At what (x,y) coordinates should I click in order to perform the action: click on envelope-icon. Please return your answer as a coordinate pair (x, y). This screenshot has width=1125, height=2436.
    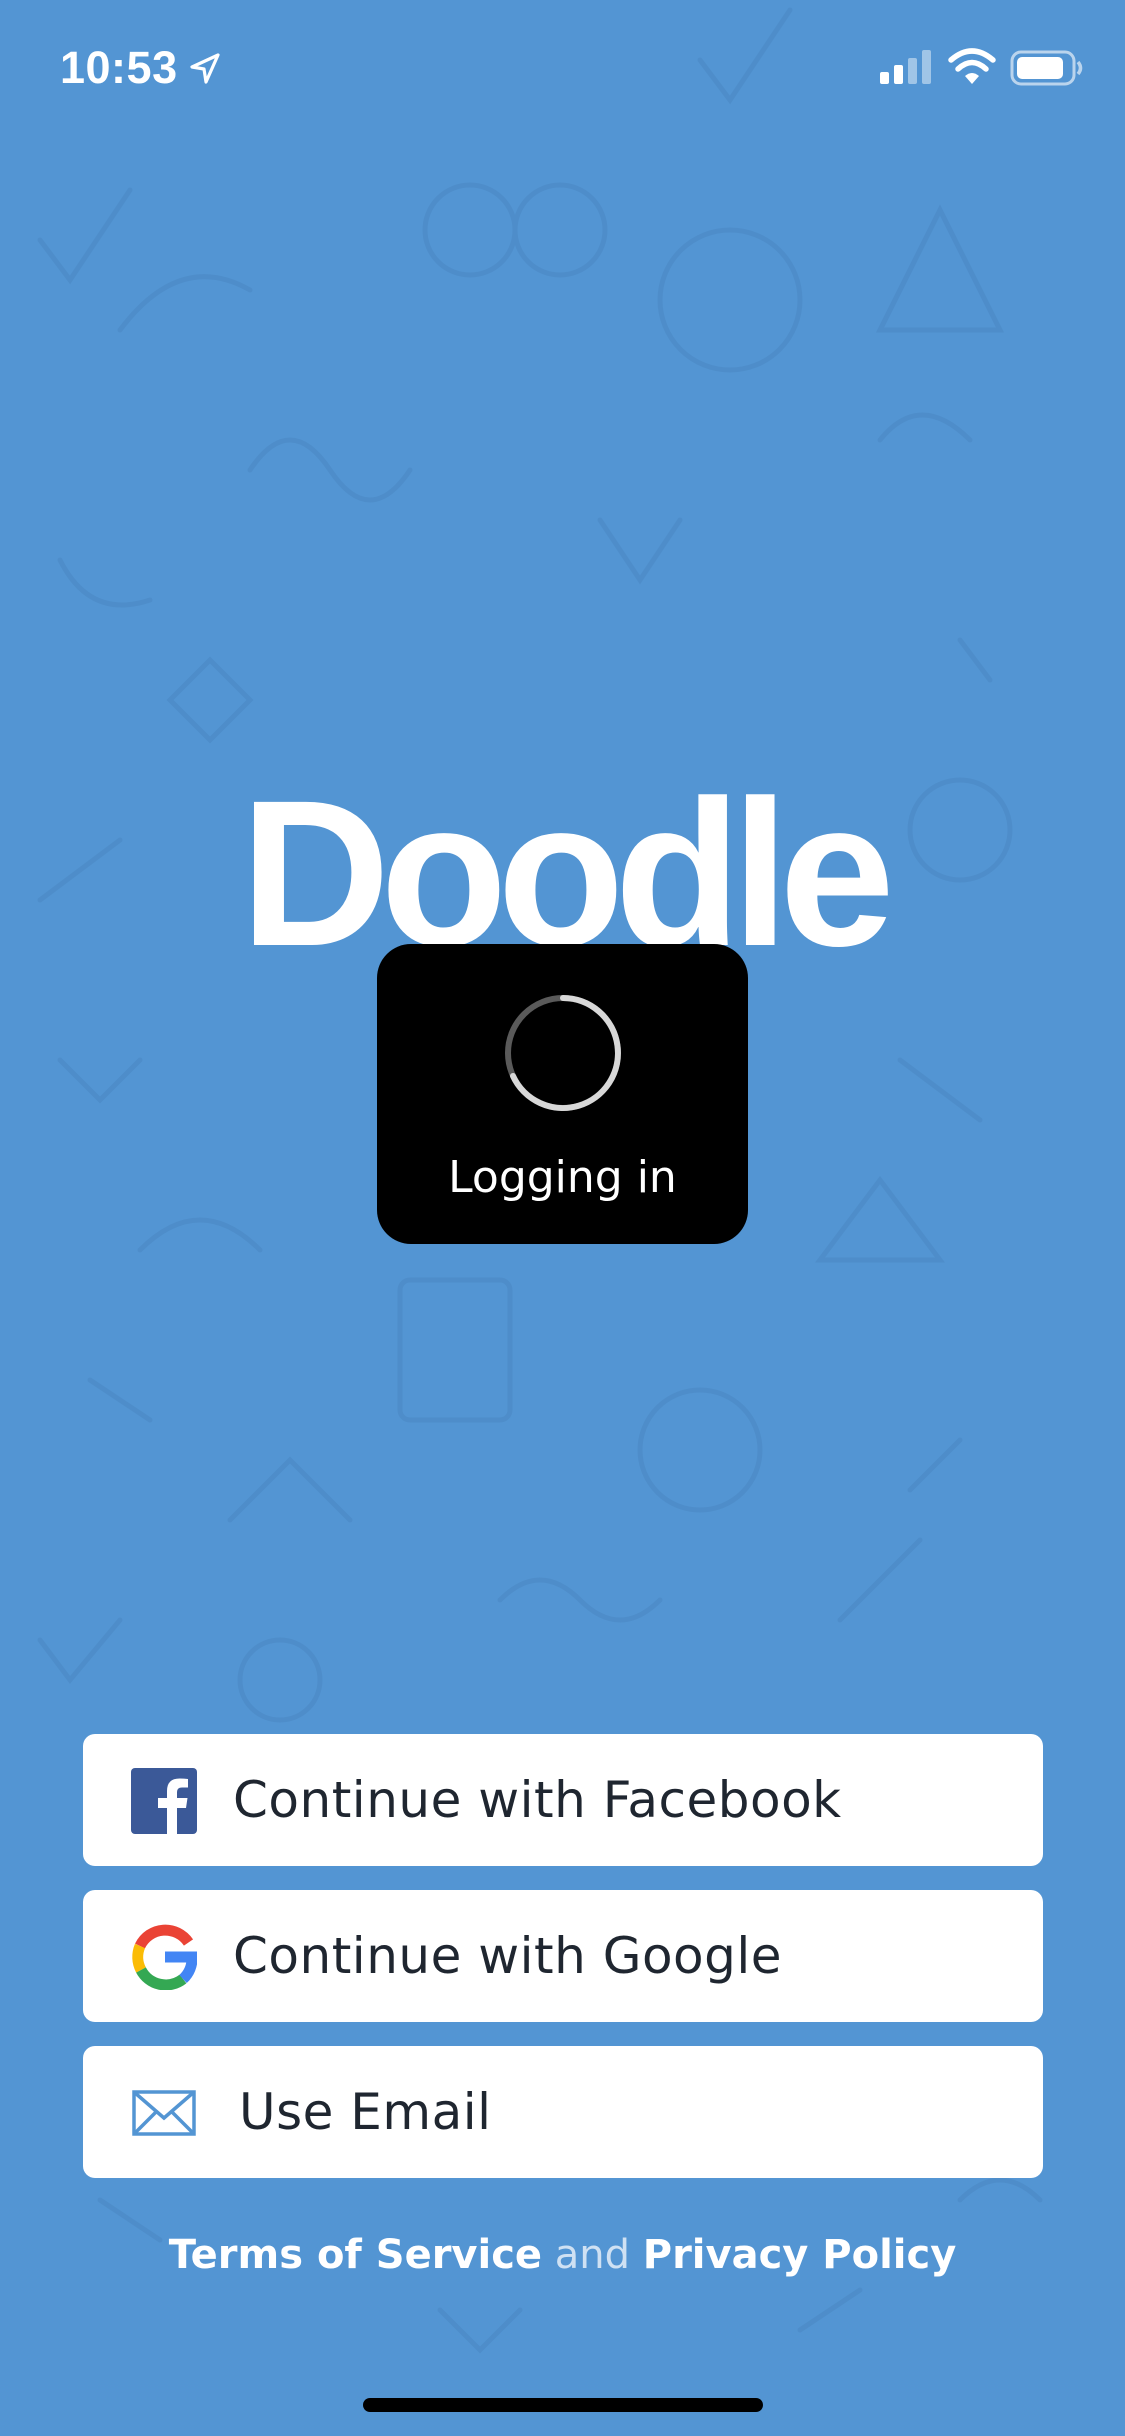
    Looking at the image, I should click on (164, 2113).